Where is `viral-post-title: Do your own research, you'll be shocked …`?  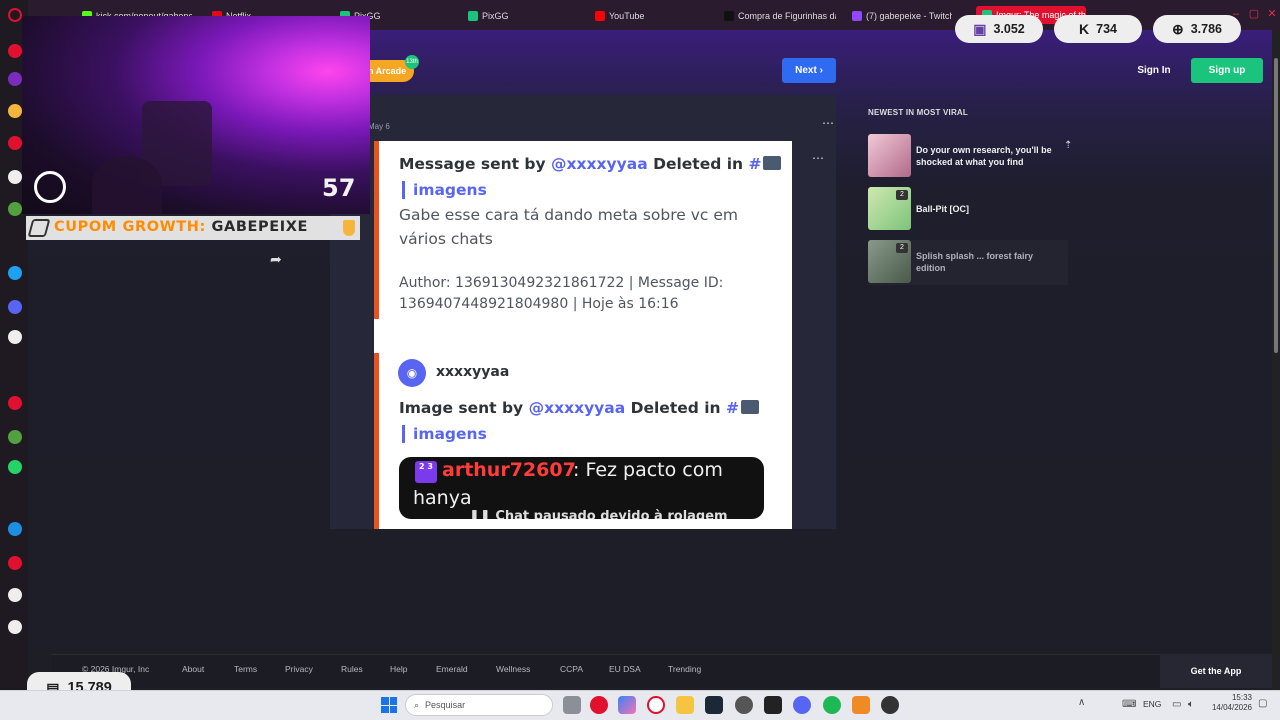
viral-post-title: Do your own research, you'll be shocked … is located at coordinates (984, 156).